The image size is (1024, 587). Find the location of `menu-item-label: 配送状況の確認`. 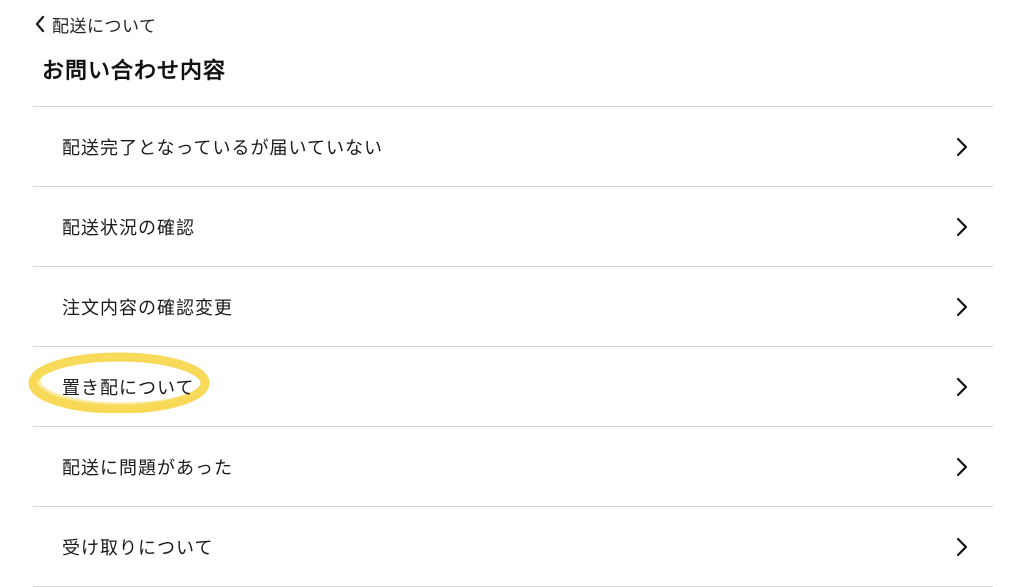

menu-item-label: 配送状況の確認 is located at coordinates (128, 228).